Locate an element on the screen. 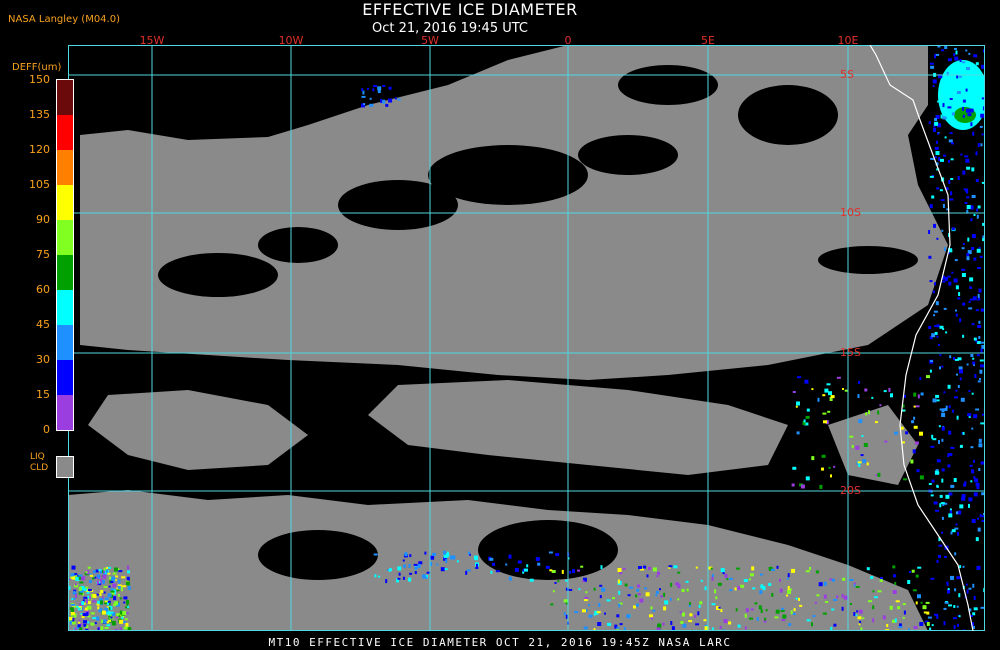 This screenshot has height=650, width=1000. colorbar-tick-label: 135 is located at coordinates (39, 114).